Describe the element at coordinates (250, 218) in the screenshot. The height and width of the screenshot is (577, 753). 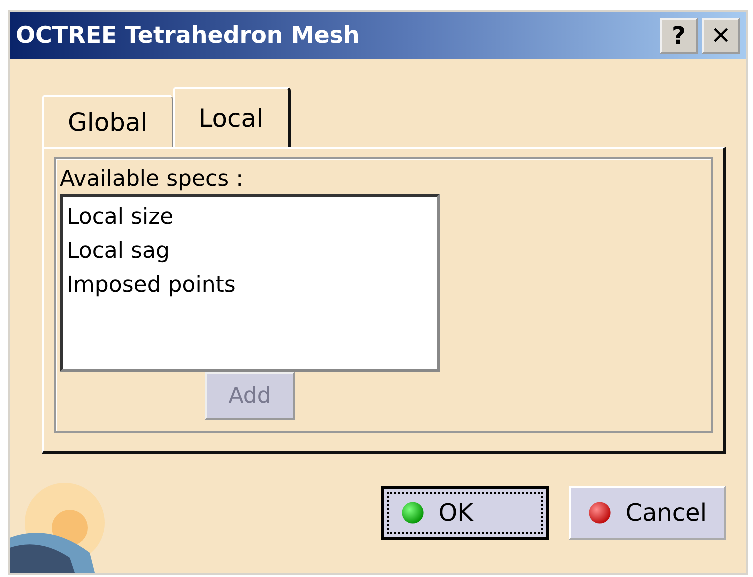
I see `list-item: Local size` at that location.